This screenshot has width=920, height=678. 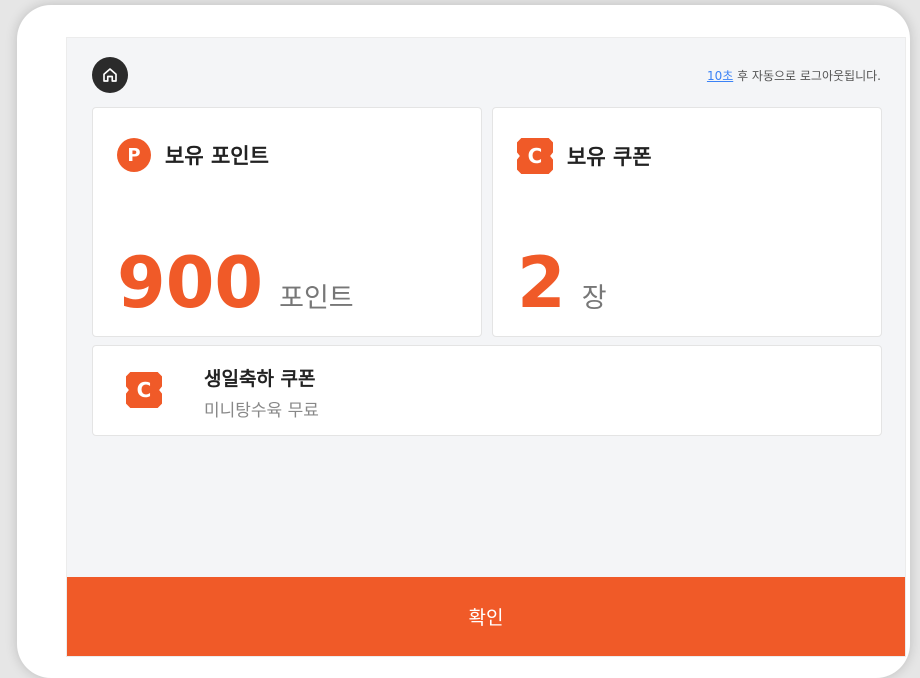 What do you see at coordinates (287, 222) in the screenshot?
I see `points-card: P 보유 포인트 900 포인트` at bounding box center [287, 222].